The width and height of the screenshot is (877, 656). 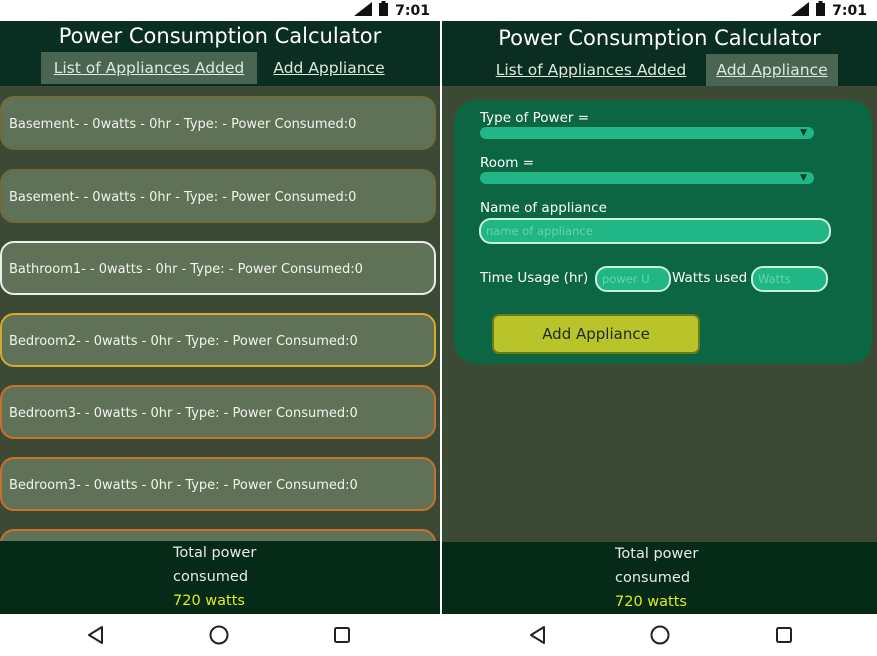 What do you see at coordinates (647, 133) in the screenshot?
I see `type-of-power-dropdown: ▼` at bounding box center [647, 133].